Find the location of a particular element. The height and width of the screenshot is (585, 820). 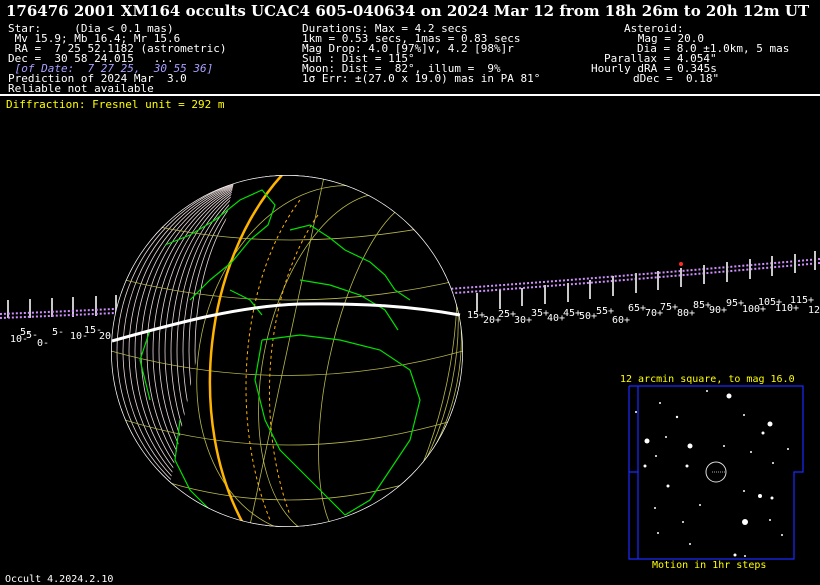

star-chart is located at coordinates (716, 472).